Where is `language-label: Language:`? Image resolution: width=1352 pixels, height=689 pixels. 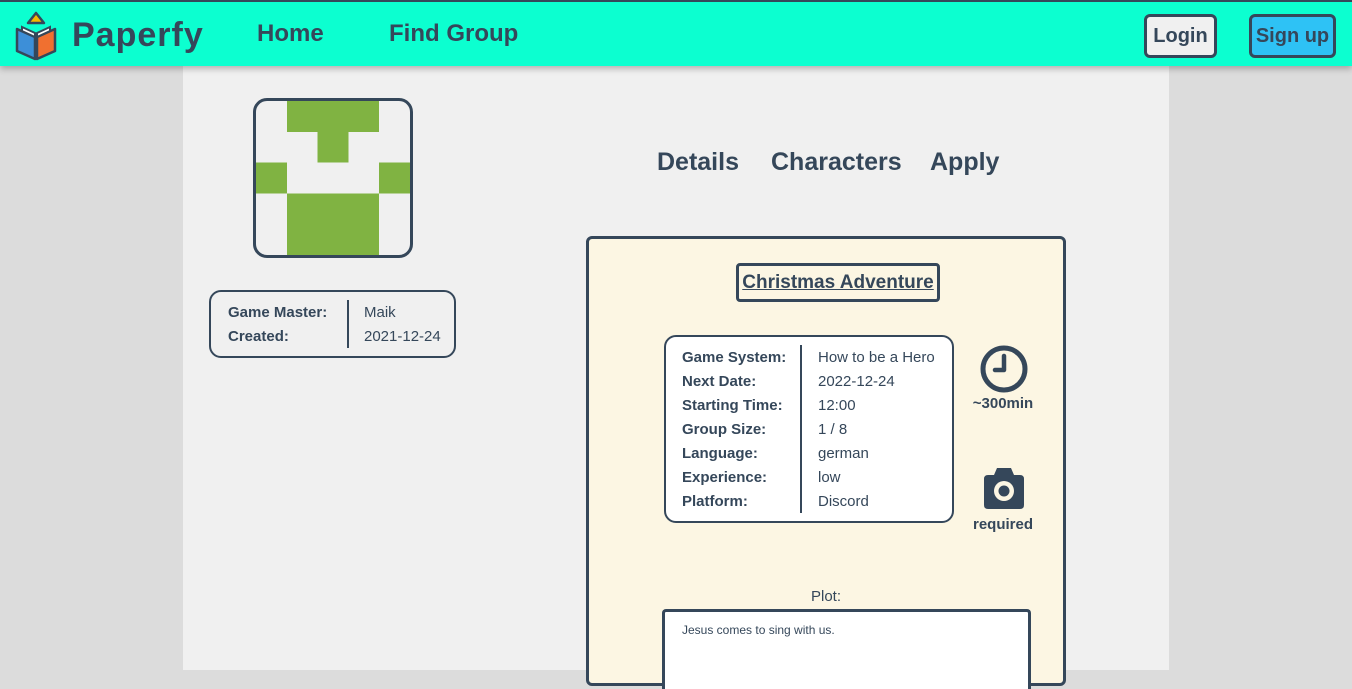
language-label: Language: is located at coordinates (720, 453).